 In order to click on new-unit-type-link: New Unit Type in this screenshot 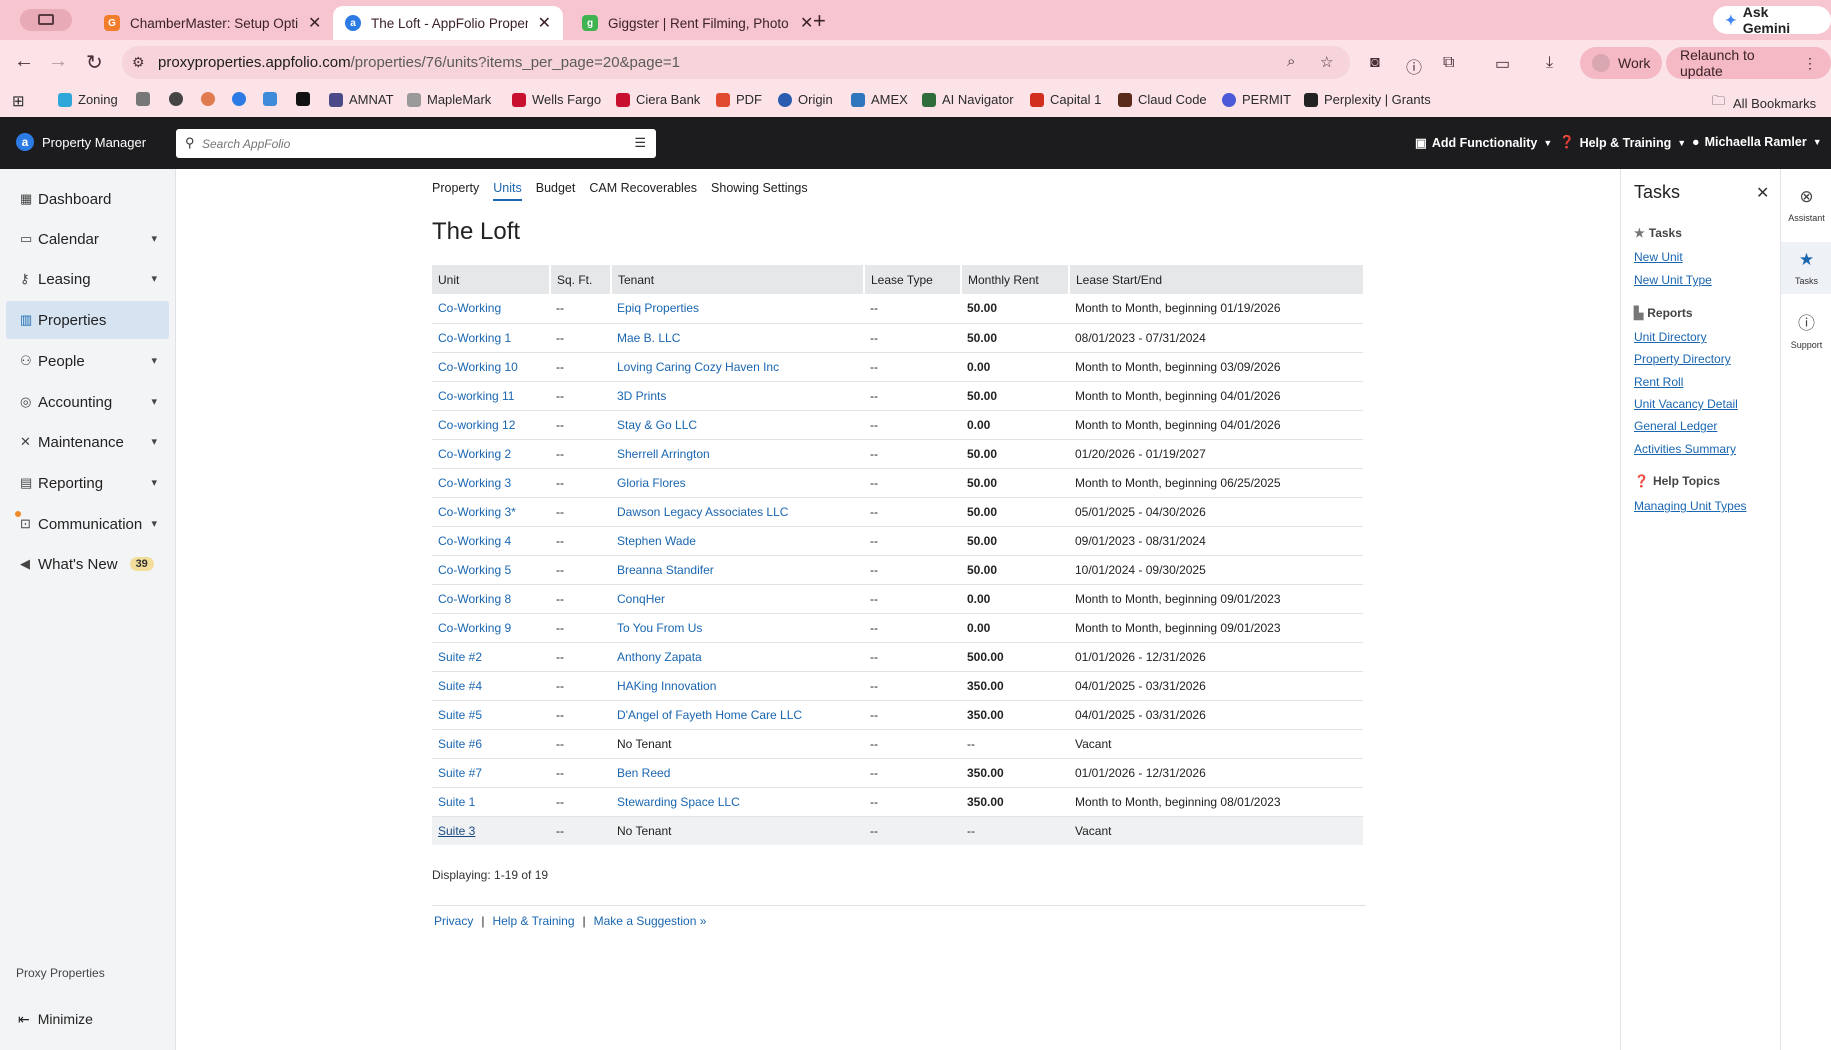, I will do `click(1673, 280)`.